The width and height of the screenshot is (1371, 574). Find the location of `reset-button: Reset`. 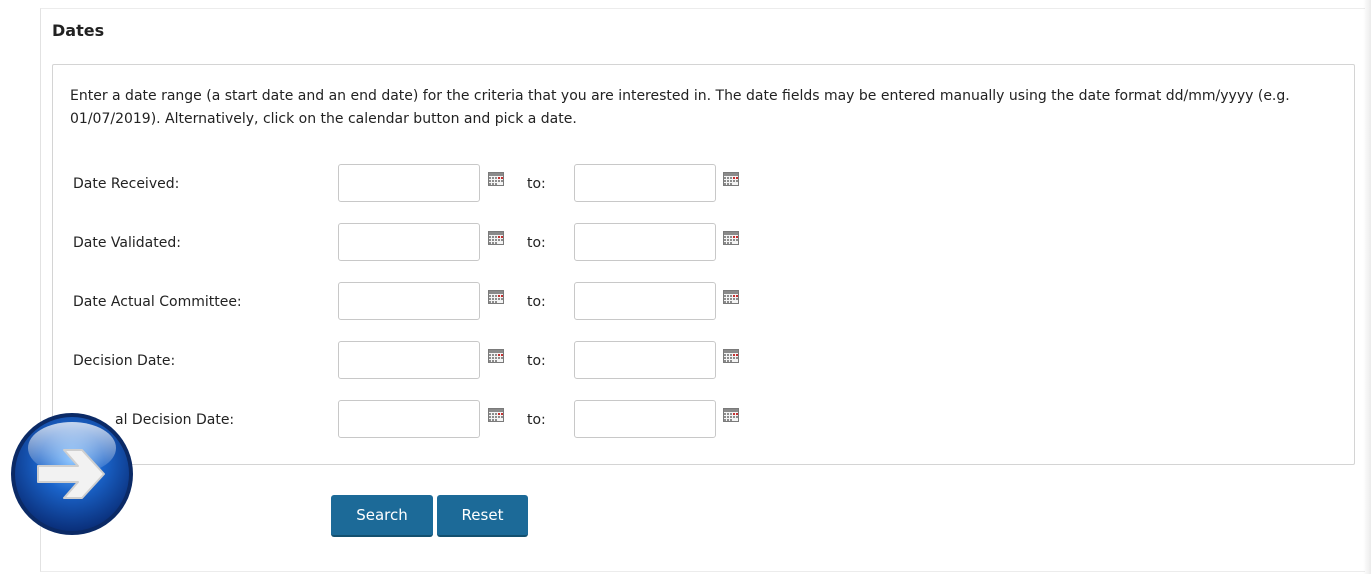

reset-button: Reset is located at coordinates (482, 516).